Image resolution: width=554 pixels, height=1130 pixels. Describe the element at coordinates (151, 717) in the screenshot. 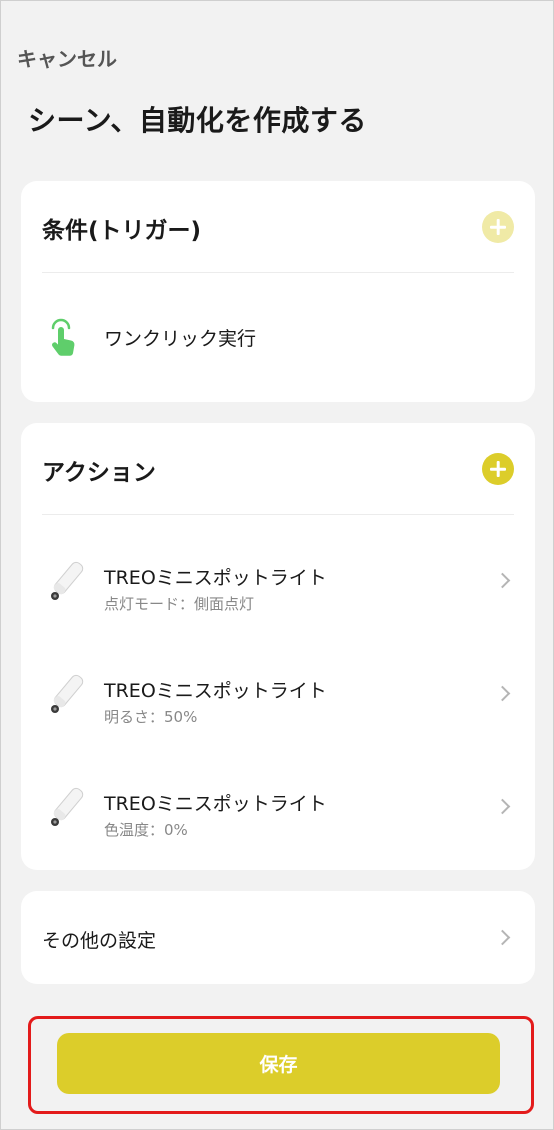

I see `action-device-detail: 明るさ：50%` at that location.